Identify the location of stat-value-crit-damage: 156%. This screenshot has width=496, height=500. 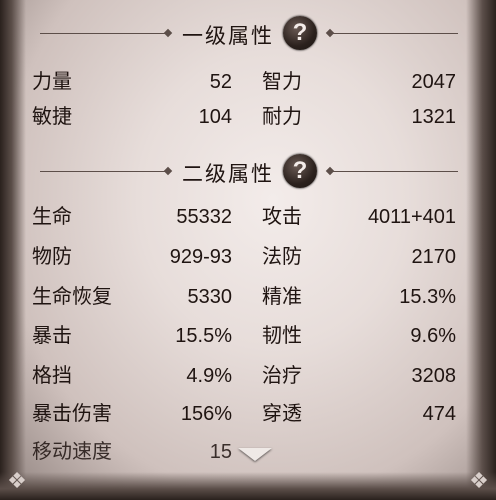
(206, 414).